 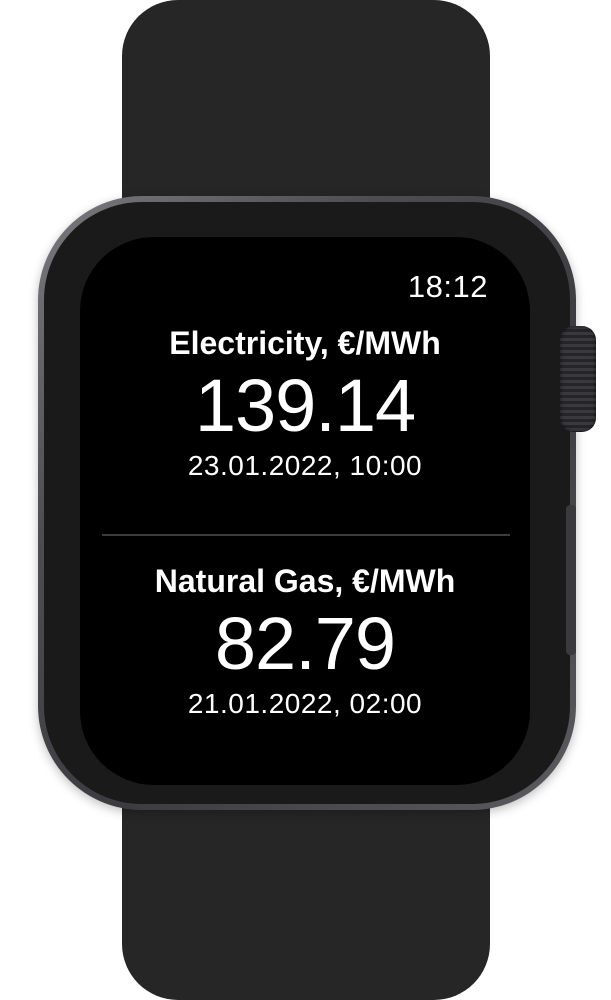 What do you see at coordinates (305, 343) in the screenshot?
I see `electricity-label: Electricity, €/MWh` at bounding box center [305, 343].